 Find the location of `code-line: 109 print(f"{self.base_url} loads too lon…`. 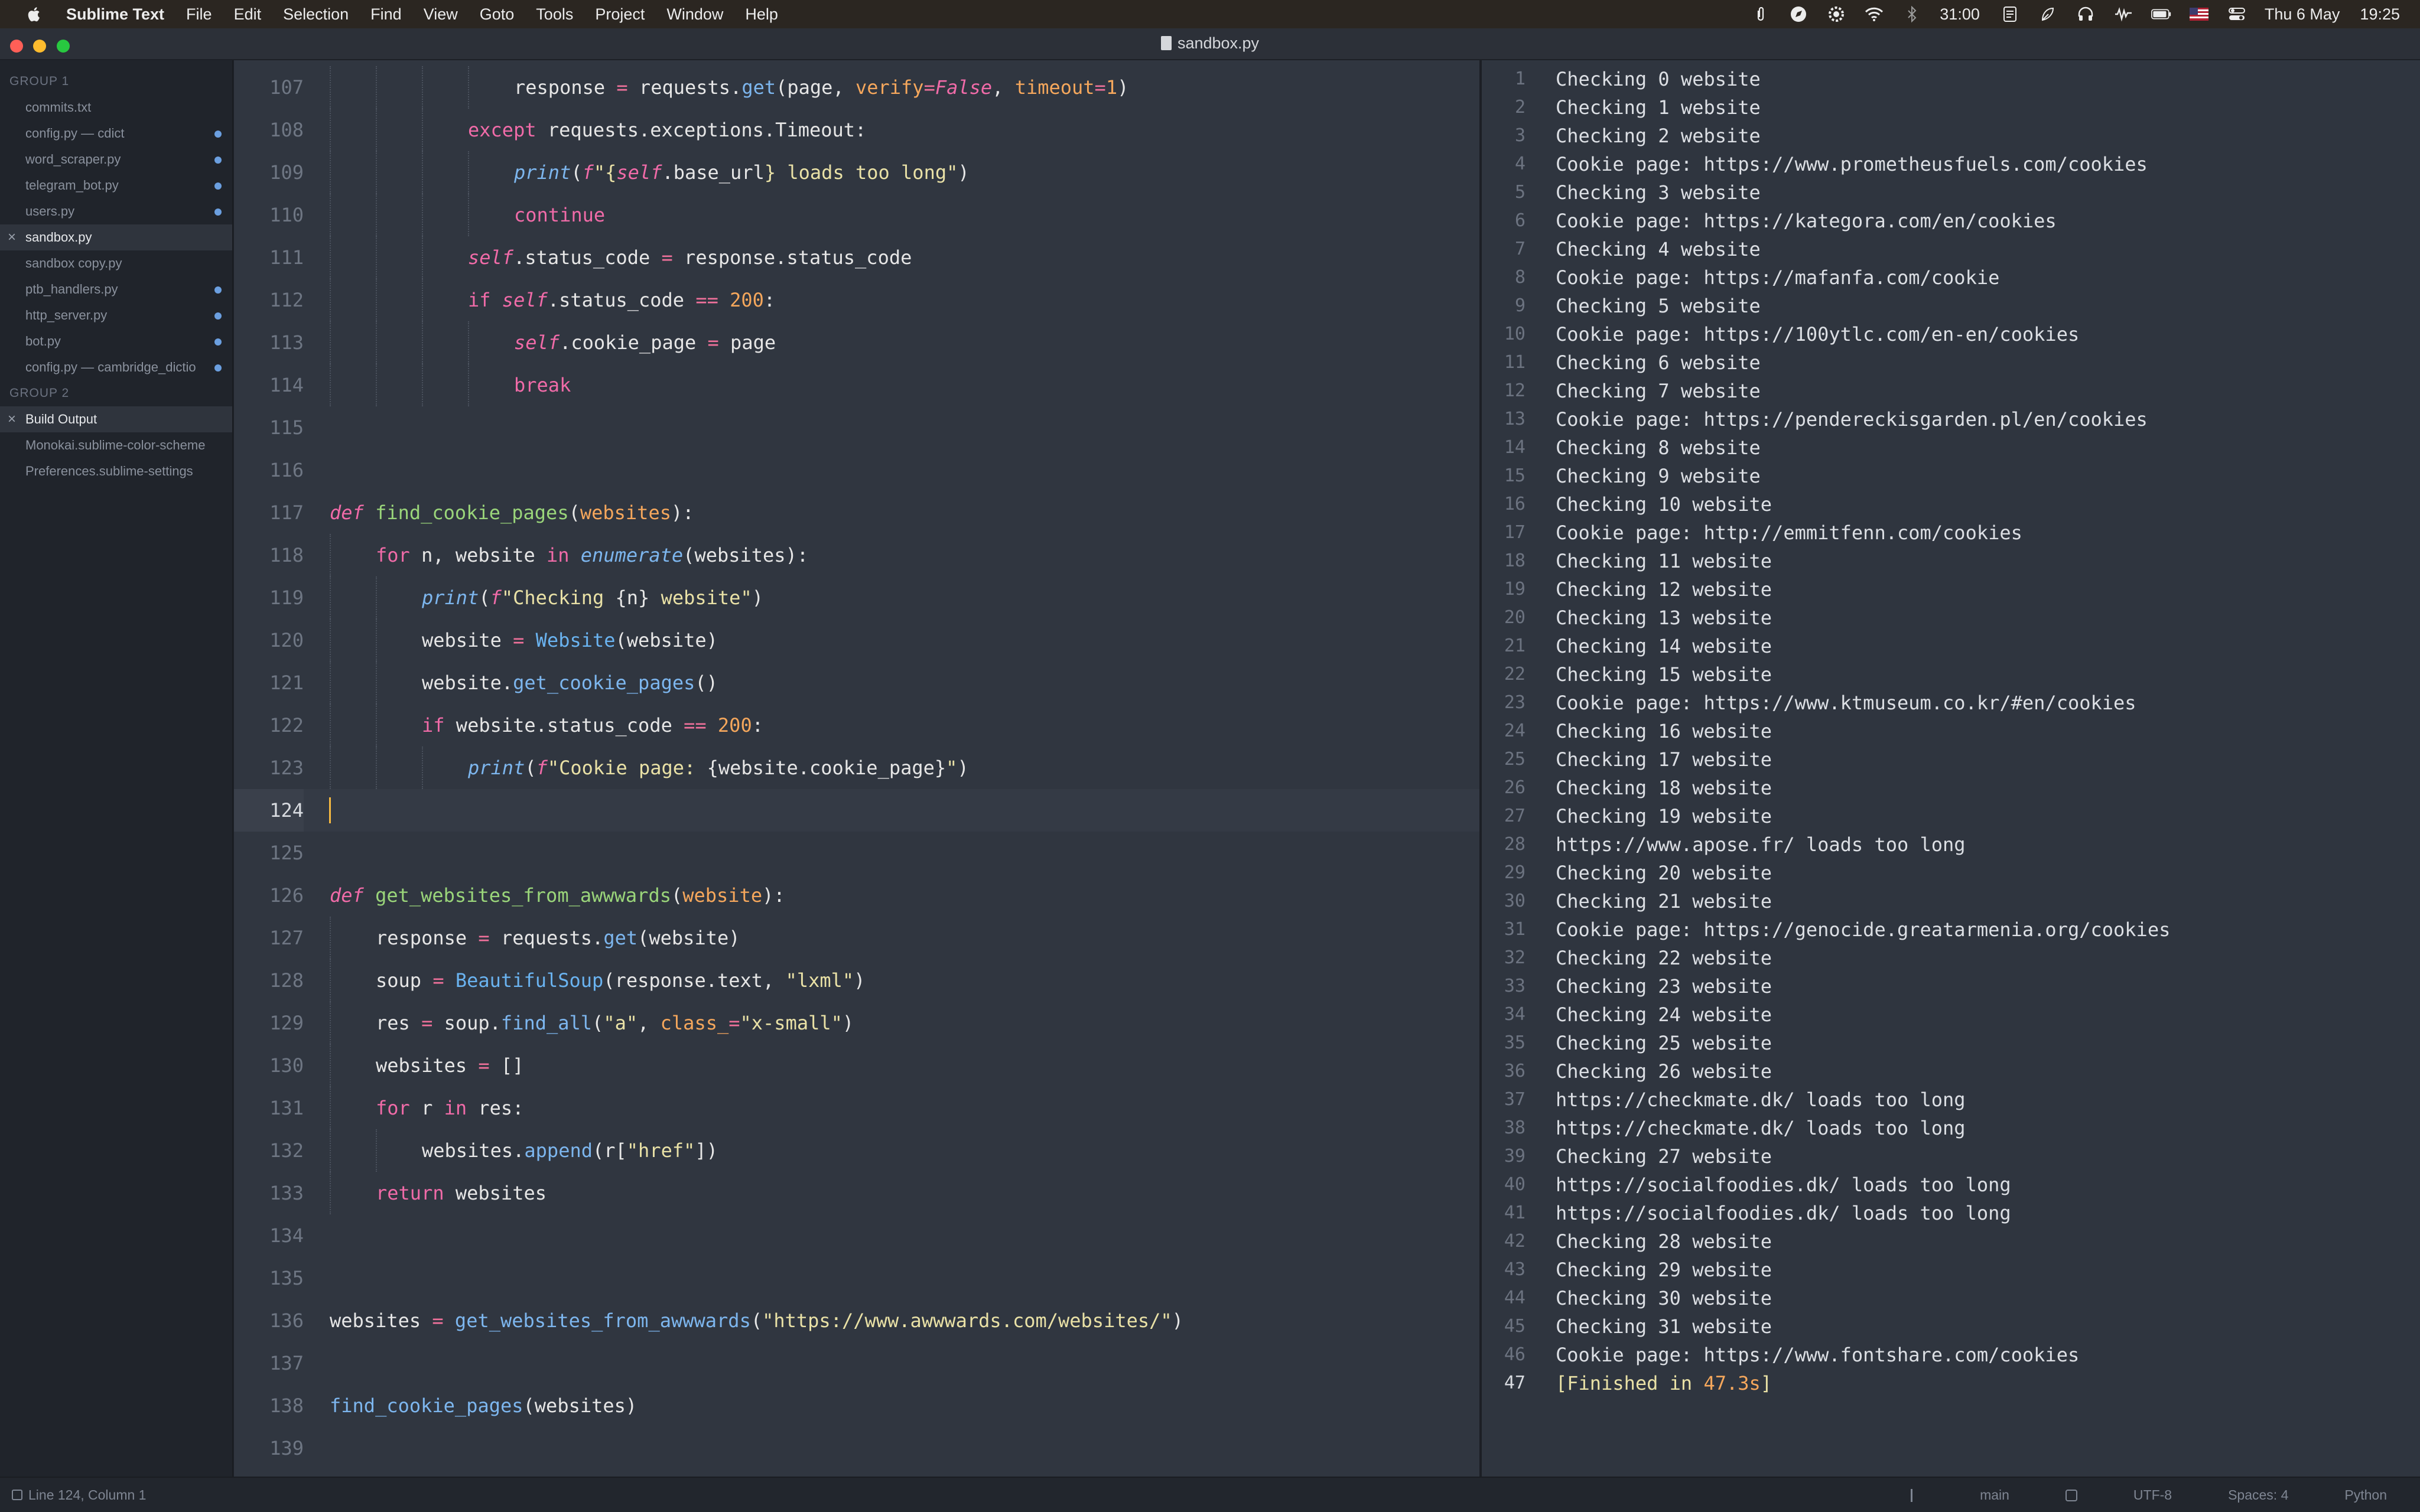

code-line: 109 print(f"{self.base_url} loads too lon… is located at coordinates (856, 172).